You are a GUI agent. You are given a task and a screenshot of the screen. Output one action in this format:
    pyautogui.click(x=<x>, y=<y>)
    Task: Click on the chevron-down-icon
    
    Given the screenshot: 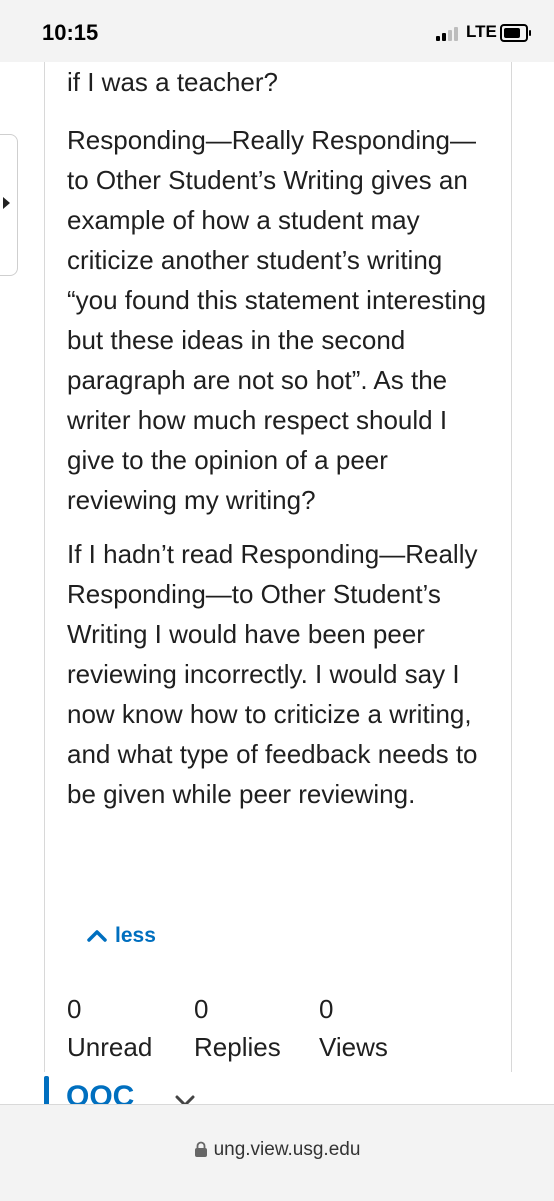 What is the action you would take?
    pyautogui.click(x=185, y=1099)
    